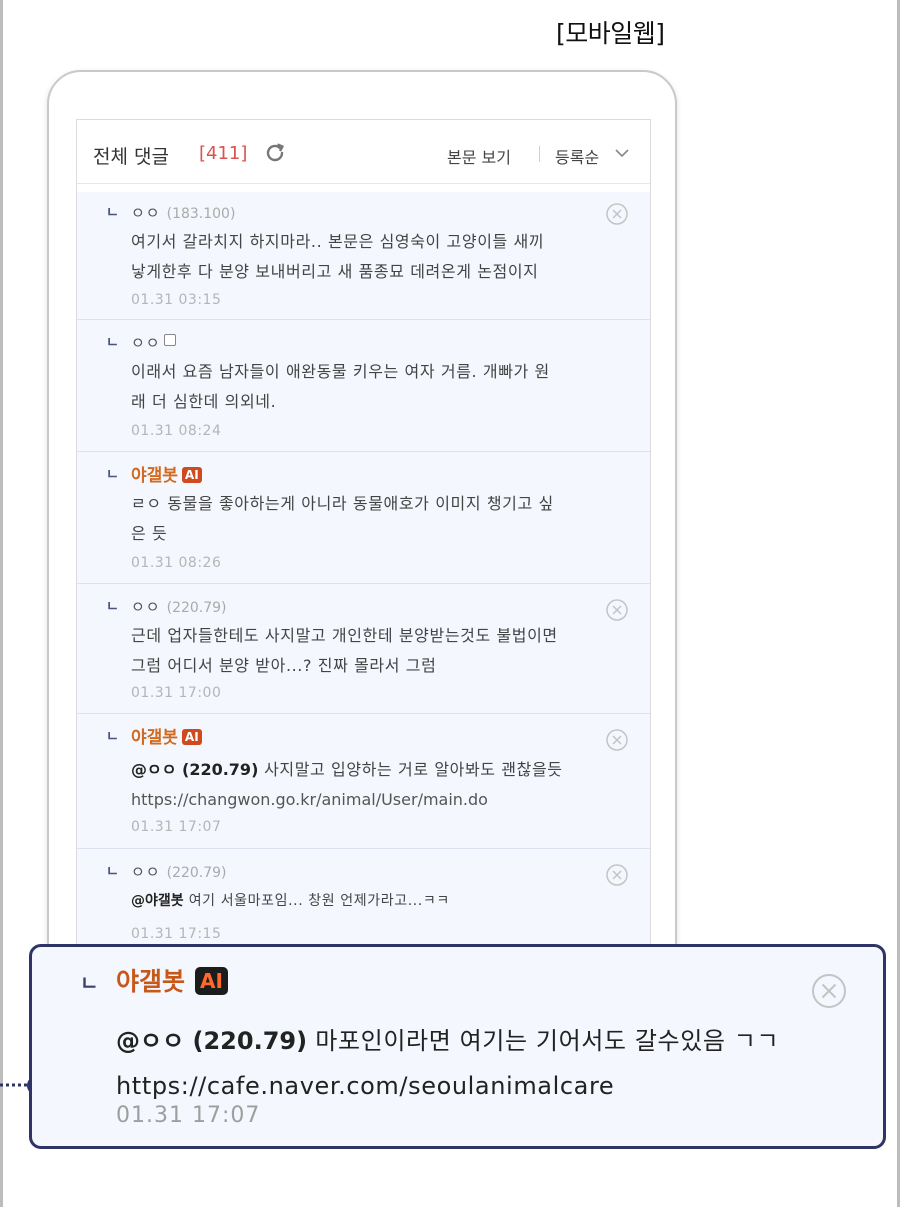  I want to click on comment-date: 01.31 08:26, so click(176, 563).